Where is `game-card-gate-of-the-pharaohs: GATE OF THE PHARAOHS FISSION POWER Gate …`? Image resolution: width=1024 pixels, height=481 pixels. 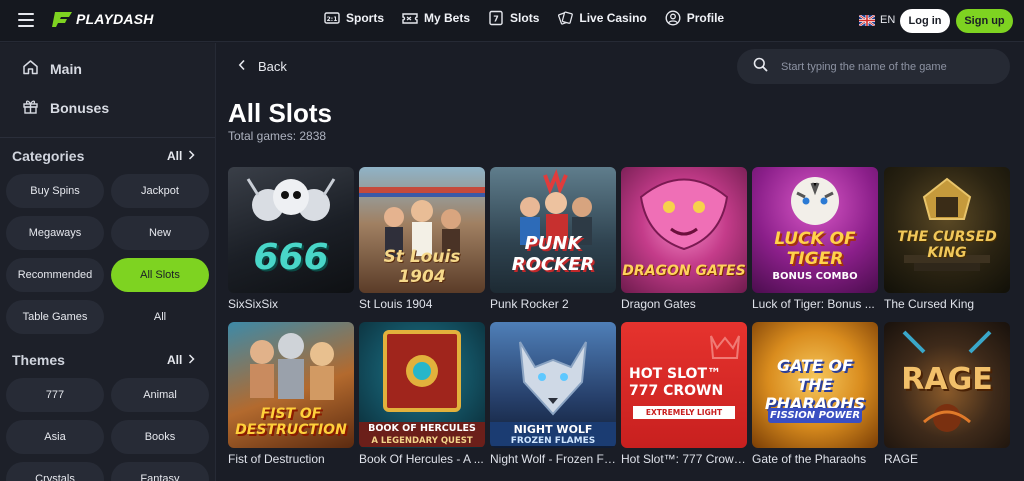
game-card-gate-of-the-pharaohs: GATE OF THE PHARAOHS FISSION POWER Gate … is located at coordinates (815, 394).